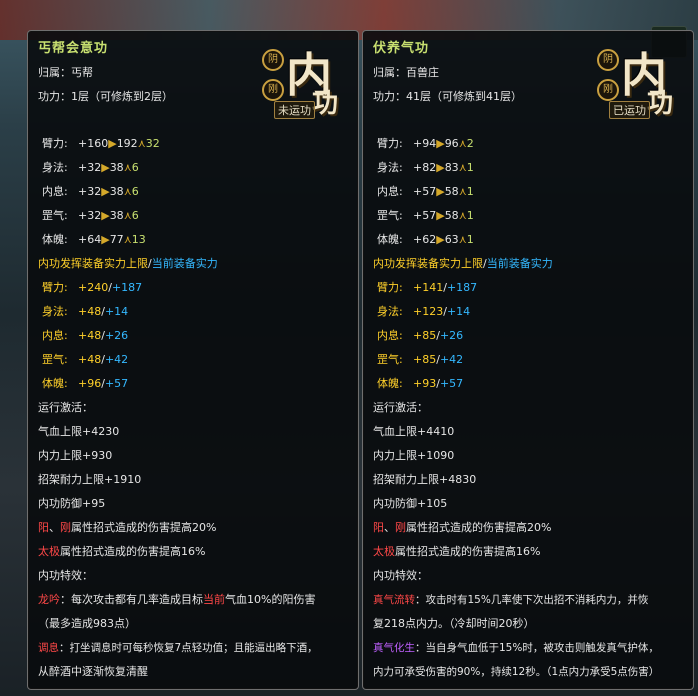  Describe the element at coordinates (122, 96) in the screenshot. I see `level-value: 1层（可修炼到2层）` at that location.